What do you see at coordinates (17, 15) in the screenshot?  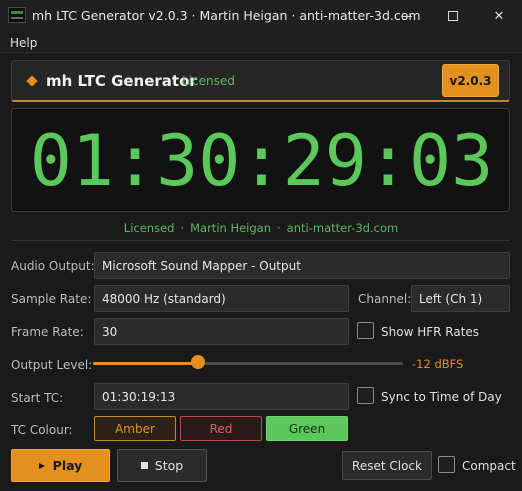 I see `app-icon` at bounding box center [17, 15].